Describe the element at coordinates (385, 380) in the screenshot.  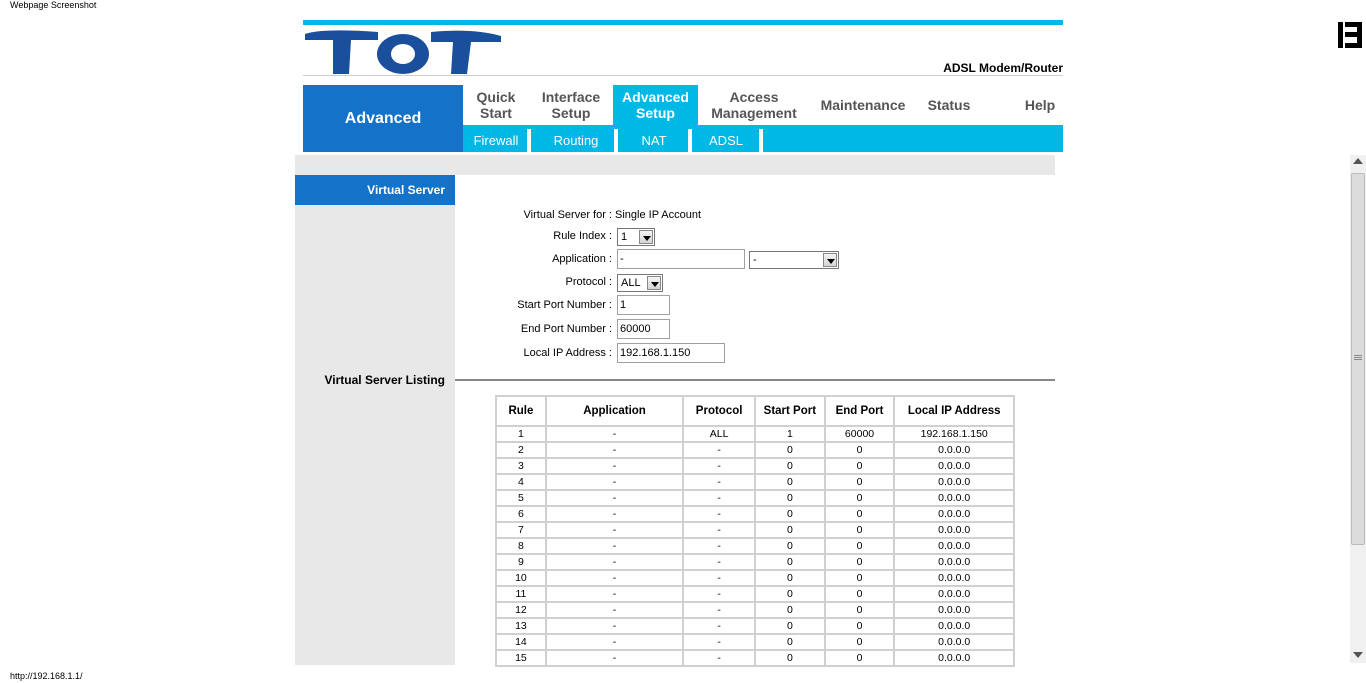
I see `virtual-server-listing-heading: Virtual Server Listing` at that location.